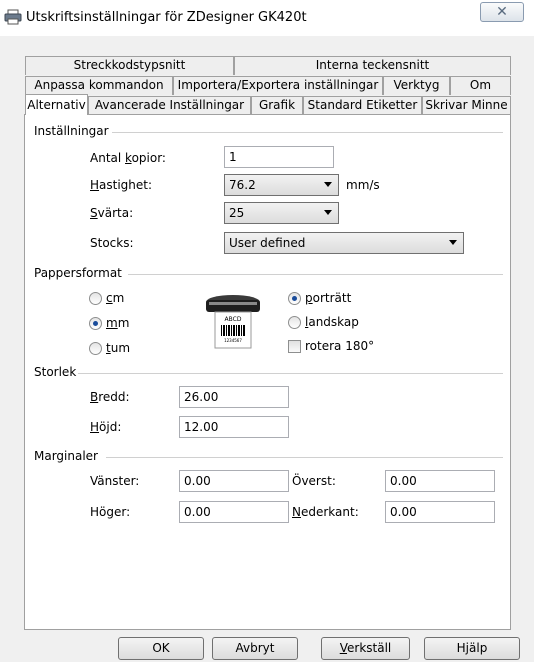  I want to click on tab-barcode-fonts: Streckkodstypsnitt, so click(129, 65).